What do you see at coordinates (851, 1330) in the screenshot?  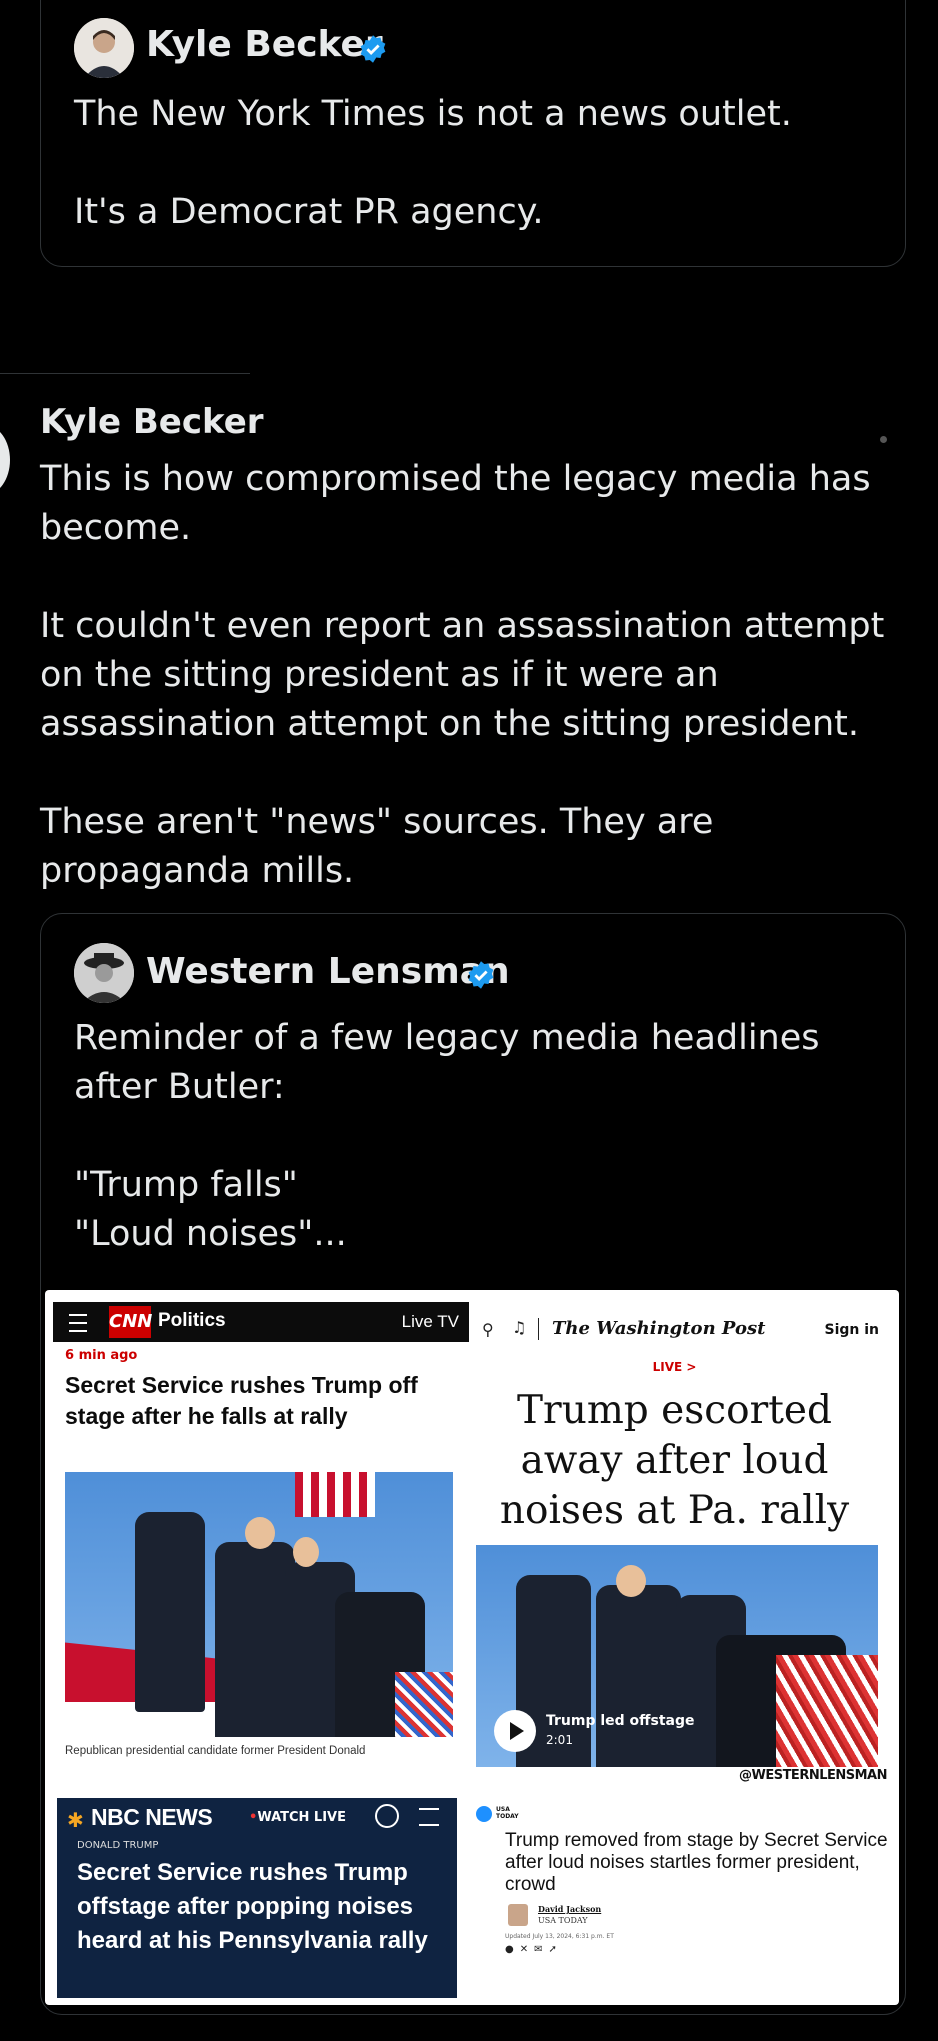 I see `sign-in-link: Sign in` at bounding box center [851, 1330].